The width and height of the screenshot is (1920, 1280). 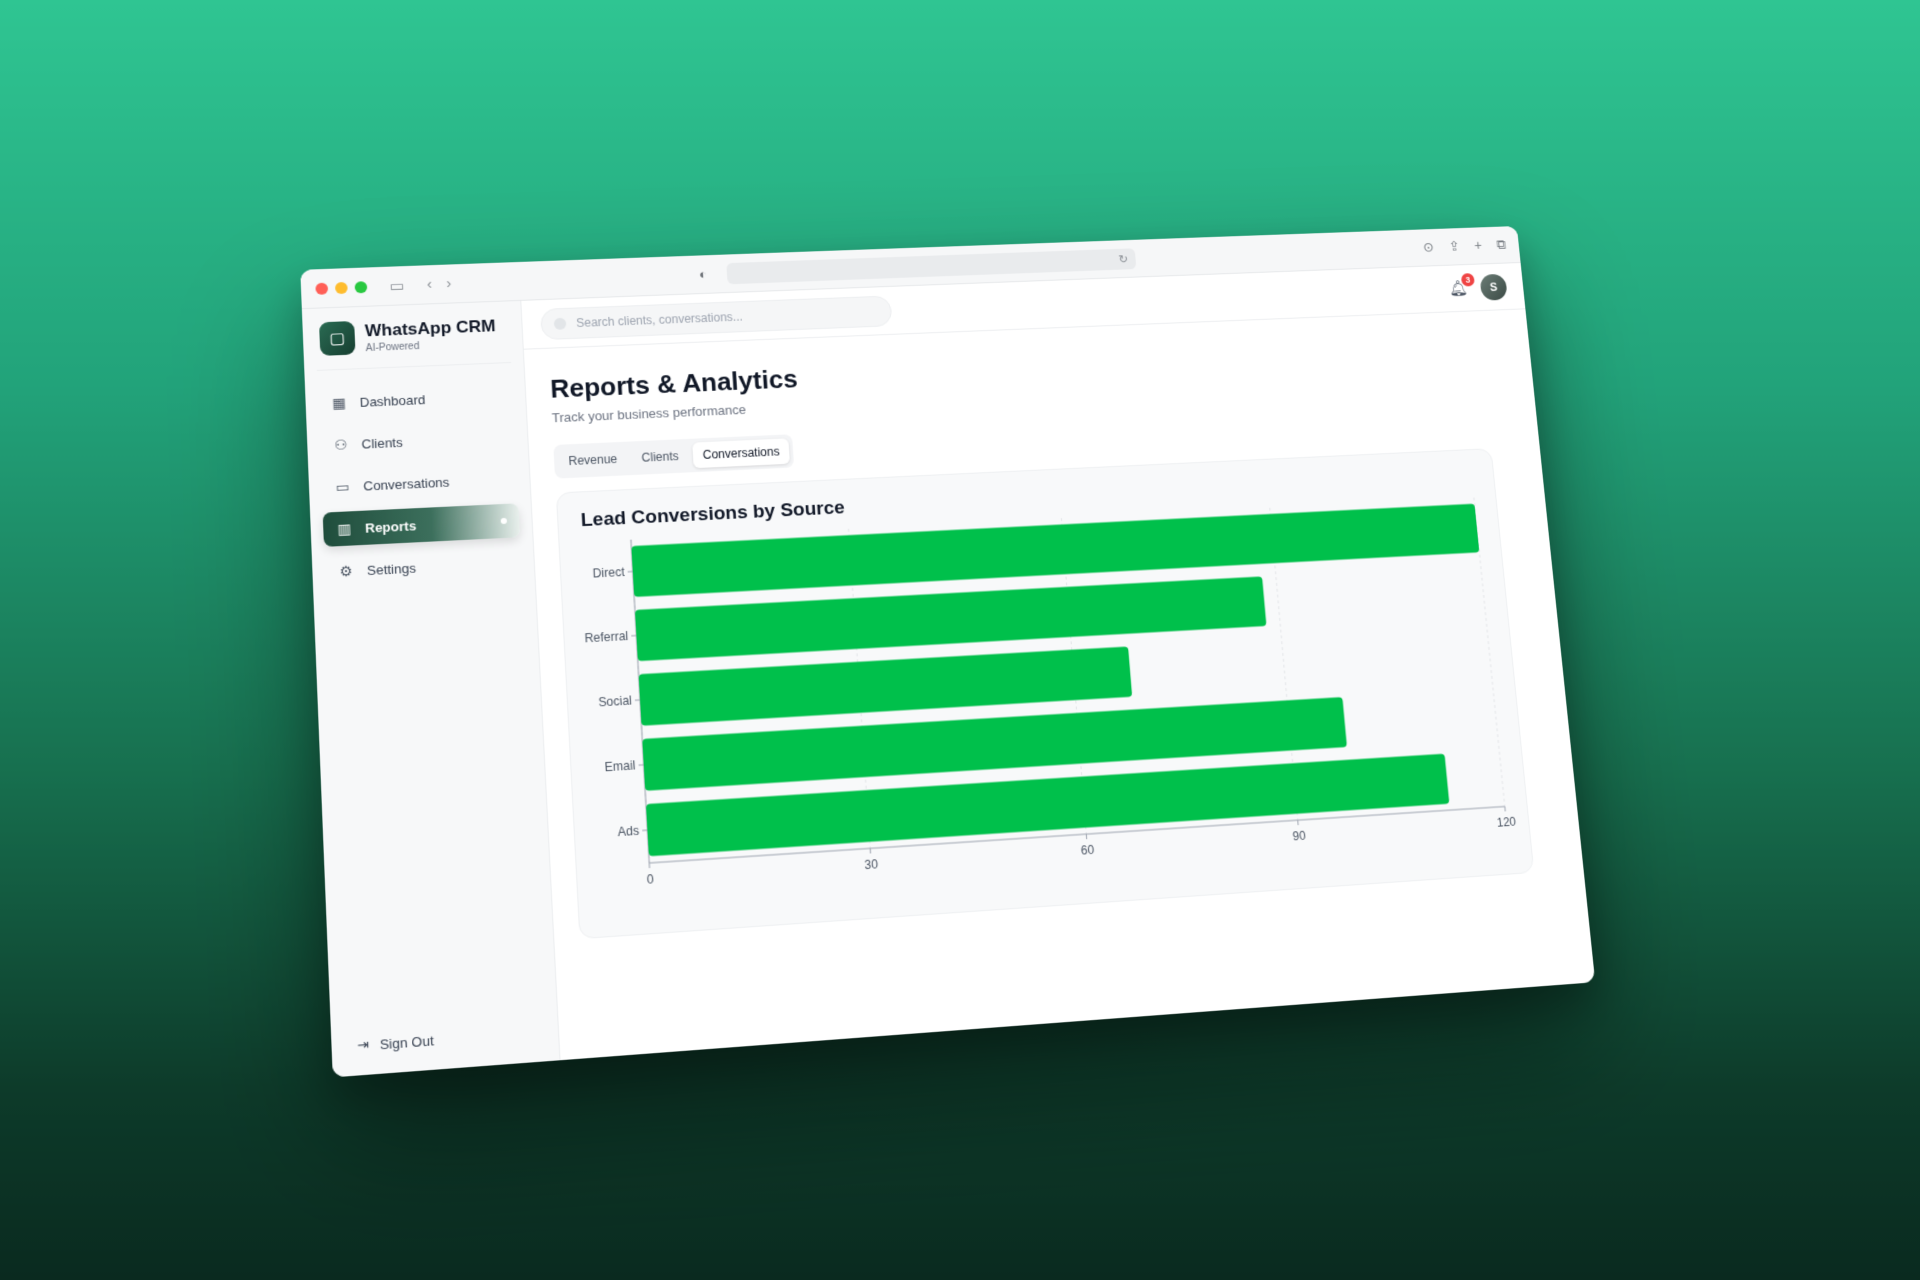 I want to click on report-tabs: Revenue Clients Conversations, so click(x=674, y=456).